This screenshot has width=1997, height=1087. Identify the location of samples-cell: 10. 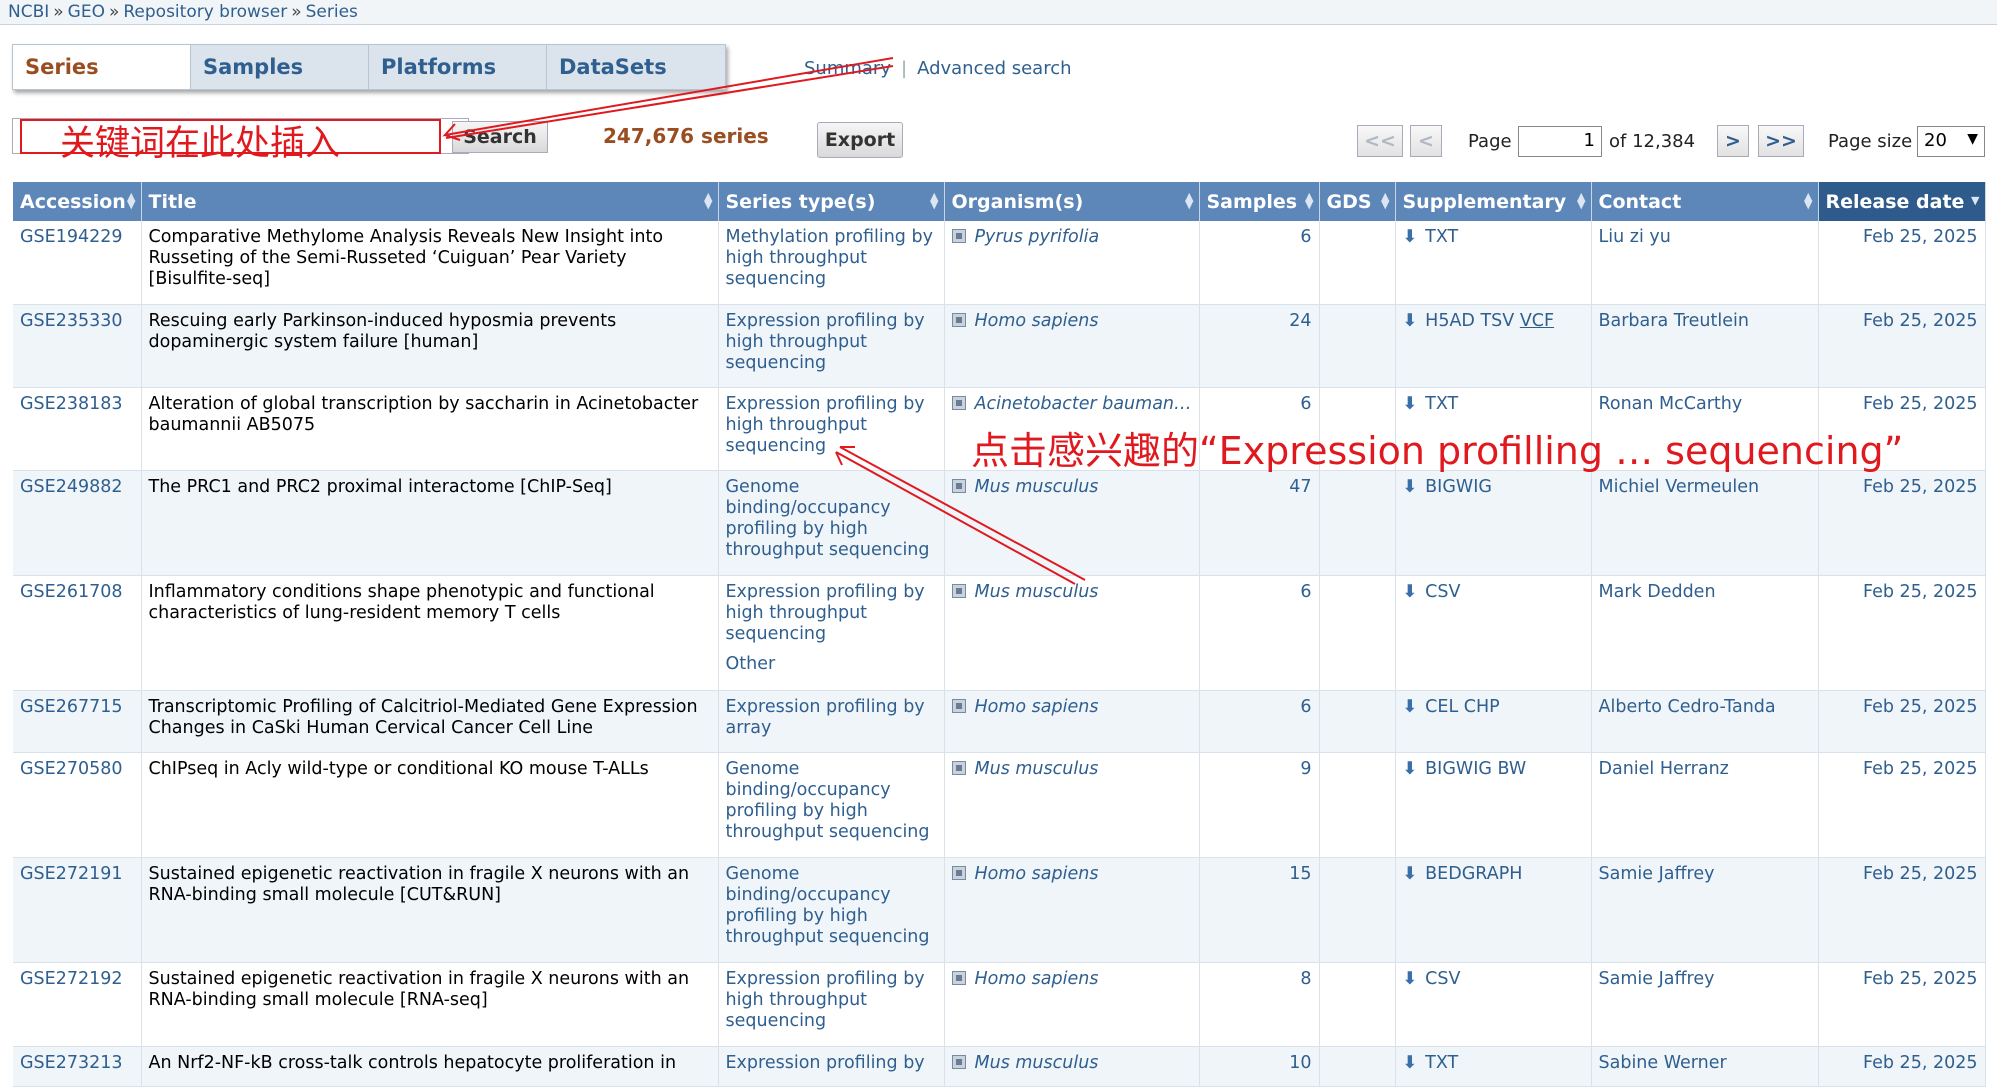
(1259, 1066).